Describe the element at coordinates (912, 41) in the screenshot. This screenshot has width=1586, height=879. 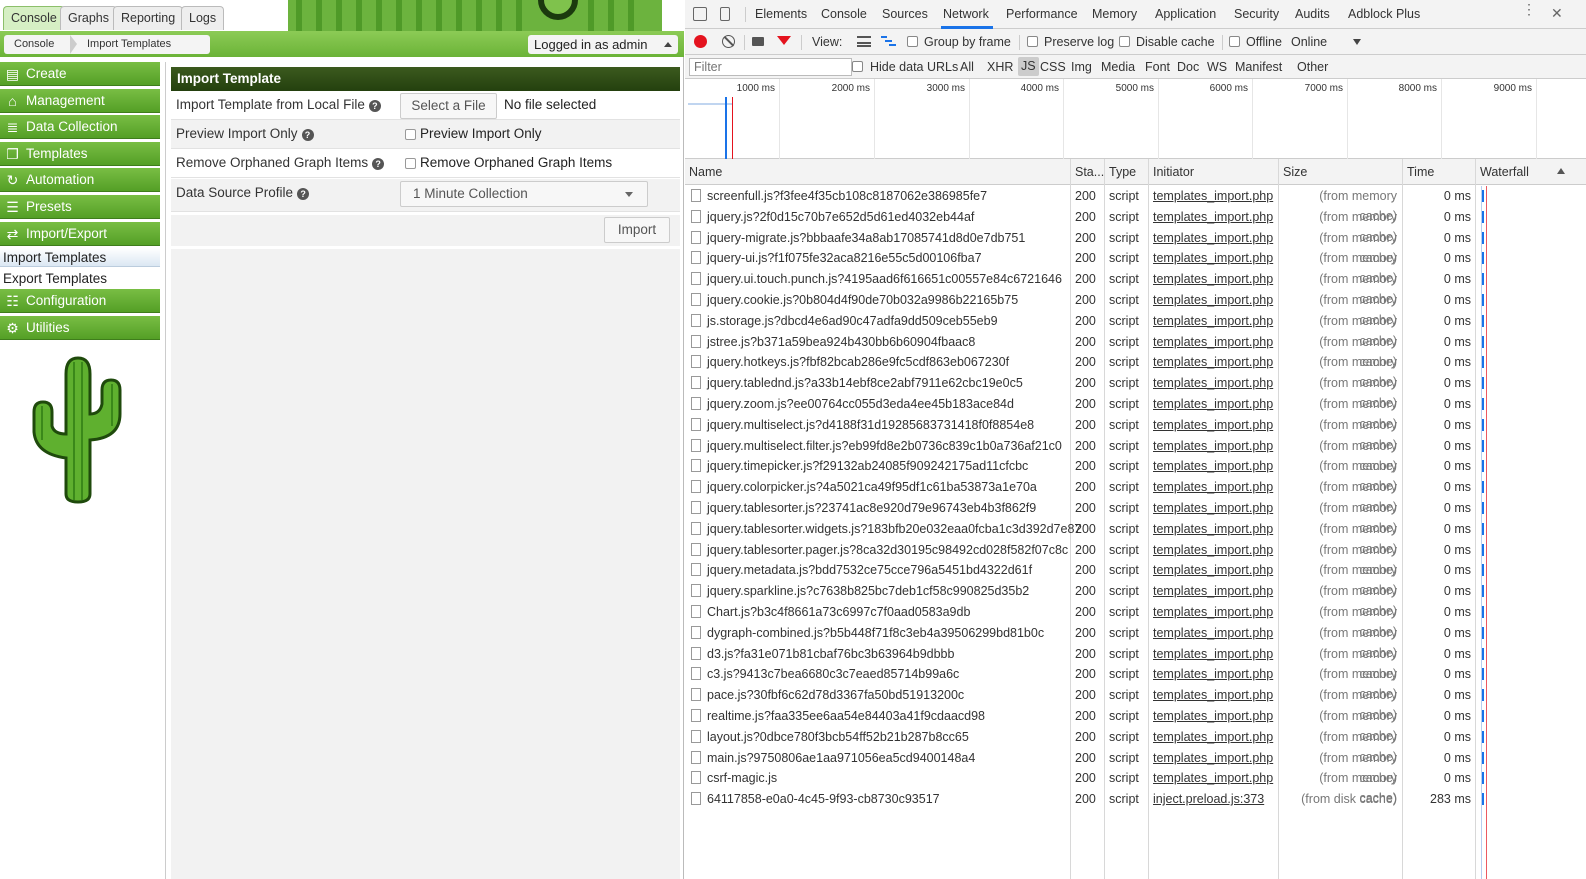
I see `group-by-frame-checkbox` at that location.